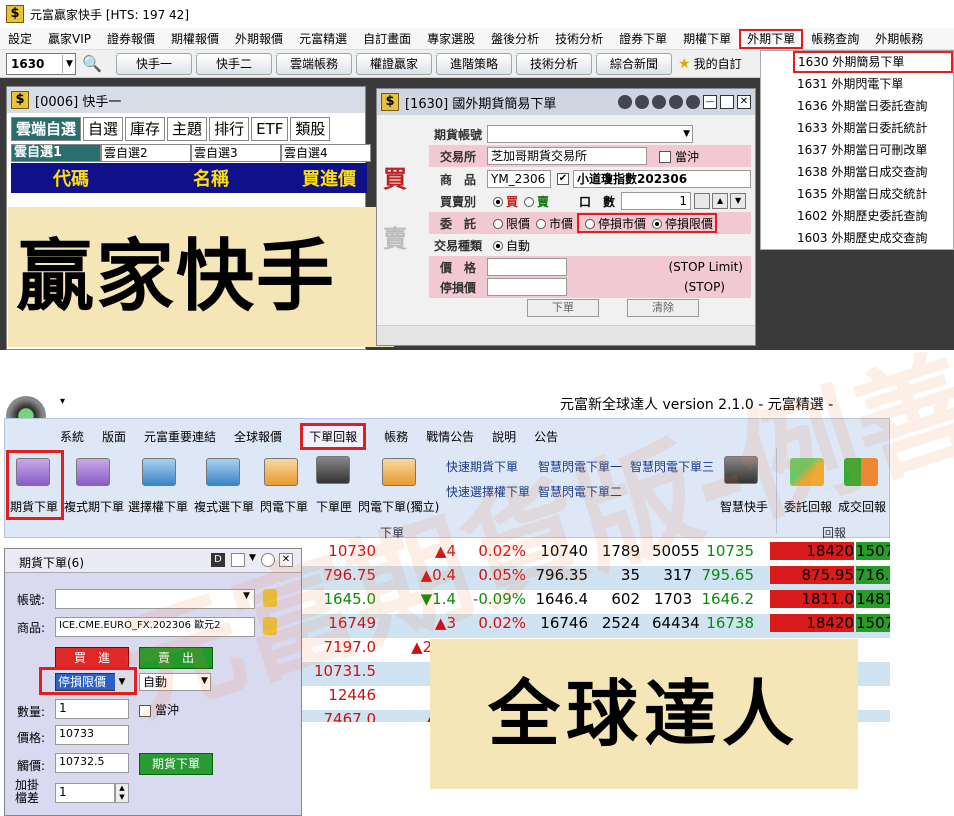  I want to click on toolbar-quick1-button: 快手一, so click(154, 64).